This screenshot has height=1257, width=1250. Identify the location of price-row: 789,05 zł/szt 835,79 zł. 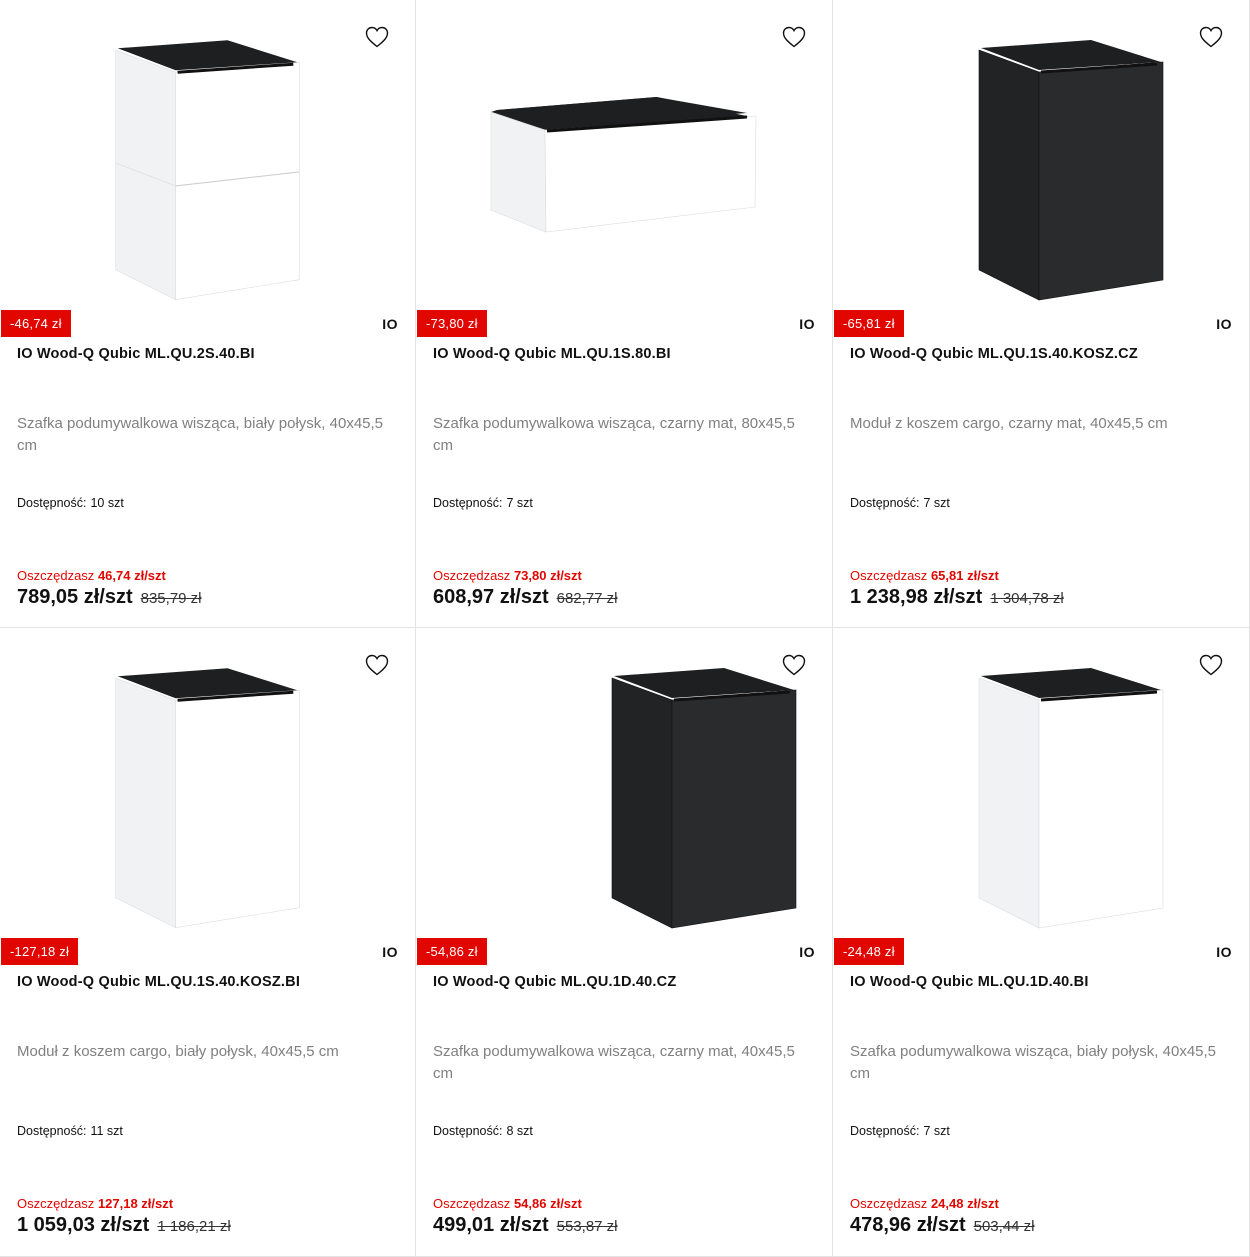
(109, 597).